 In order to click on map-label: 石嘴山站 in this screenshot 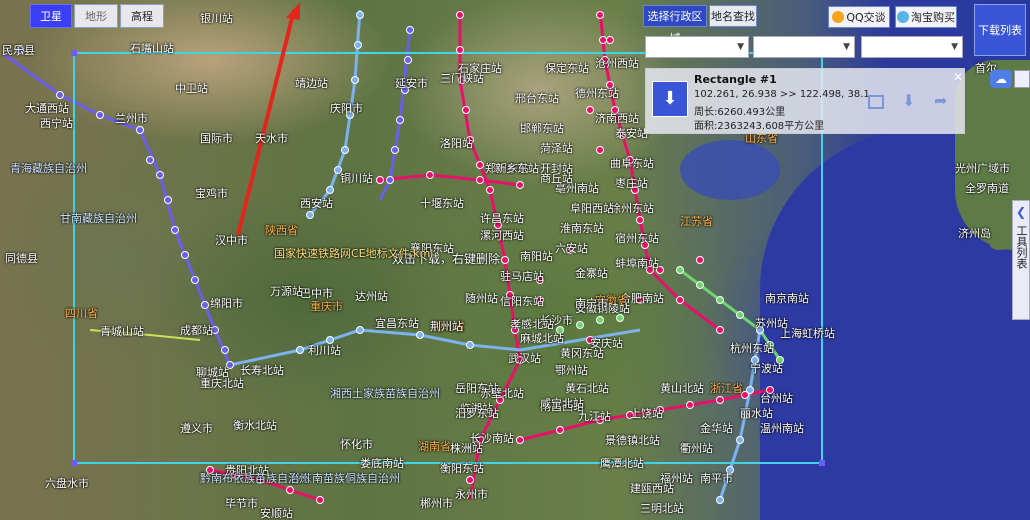, I will do `click(152, 48)`.